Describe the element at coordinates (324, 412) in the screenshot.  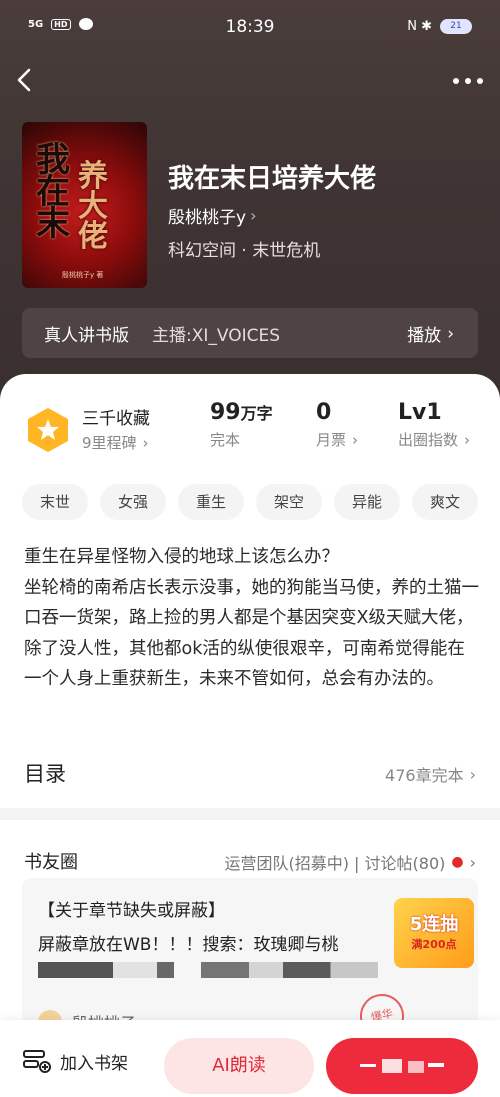
I see `ticket-value: 0` at that location.